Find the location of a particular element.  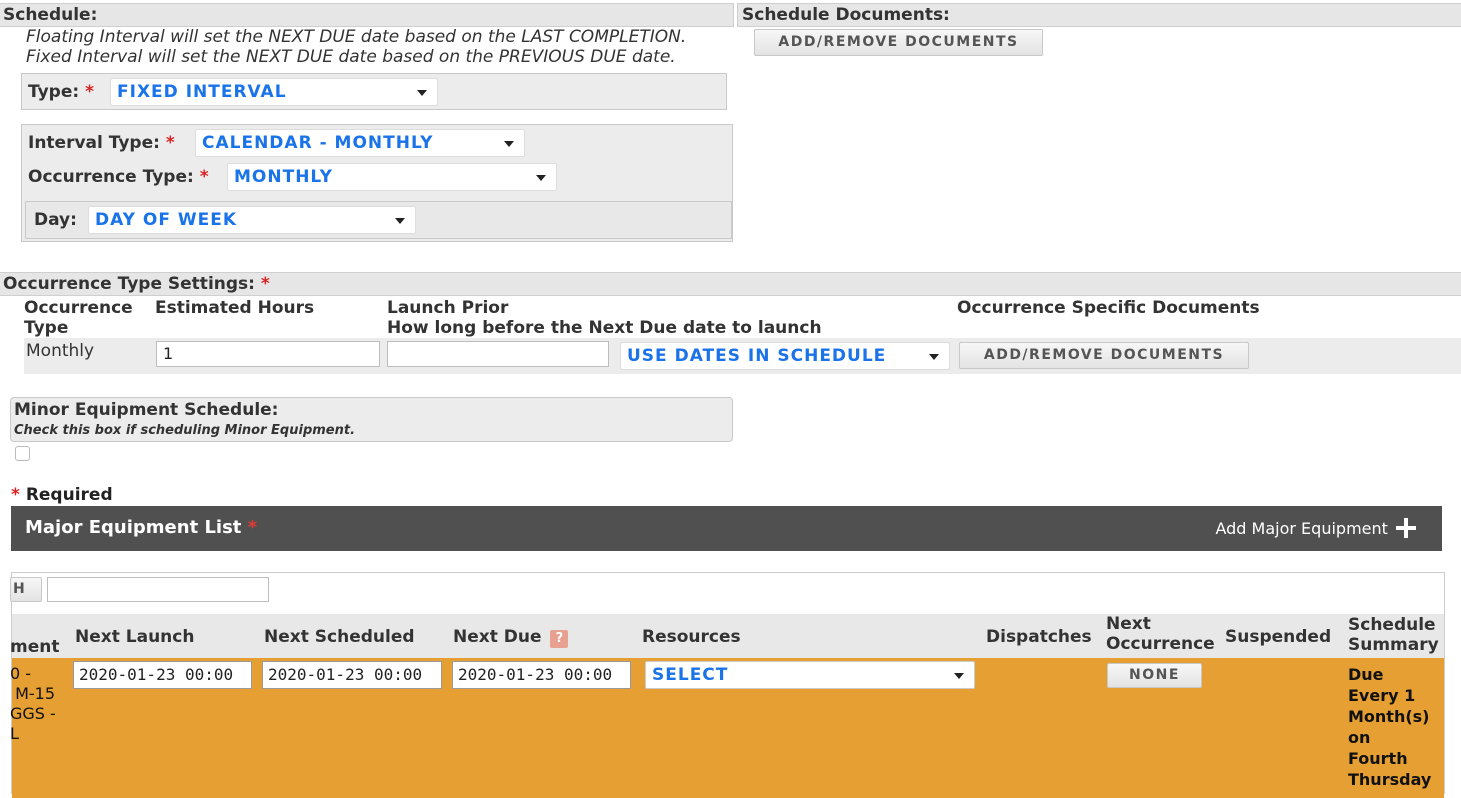

equipment-name-line3: GGS - is located at coordinates (33, 713).